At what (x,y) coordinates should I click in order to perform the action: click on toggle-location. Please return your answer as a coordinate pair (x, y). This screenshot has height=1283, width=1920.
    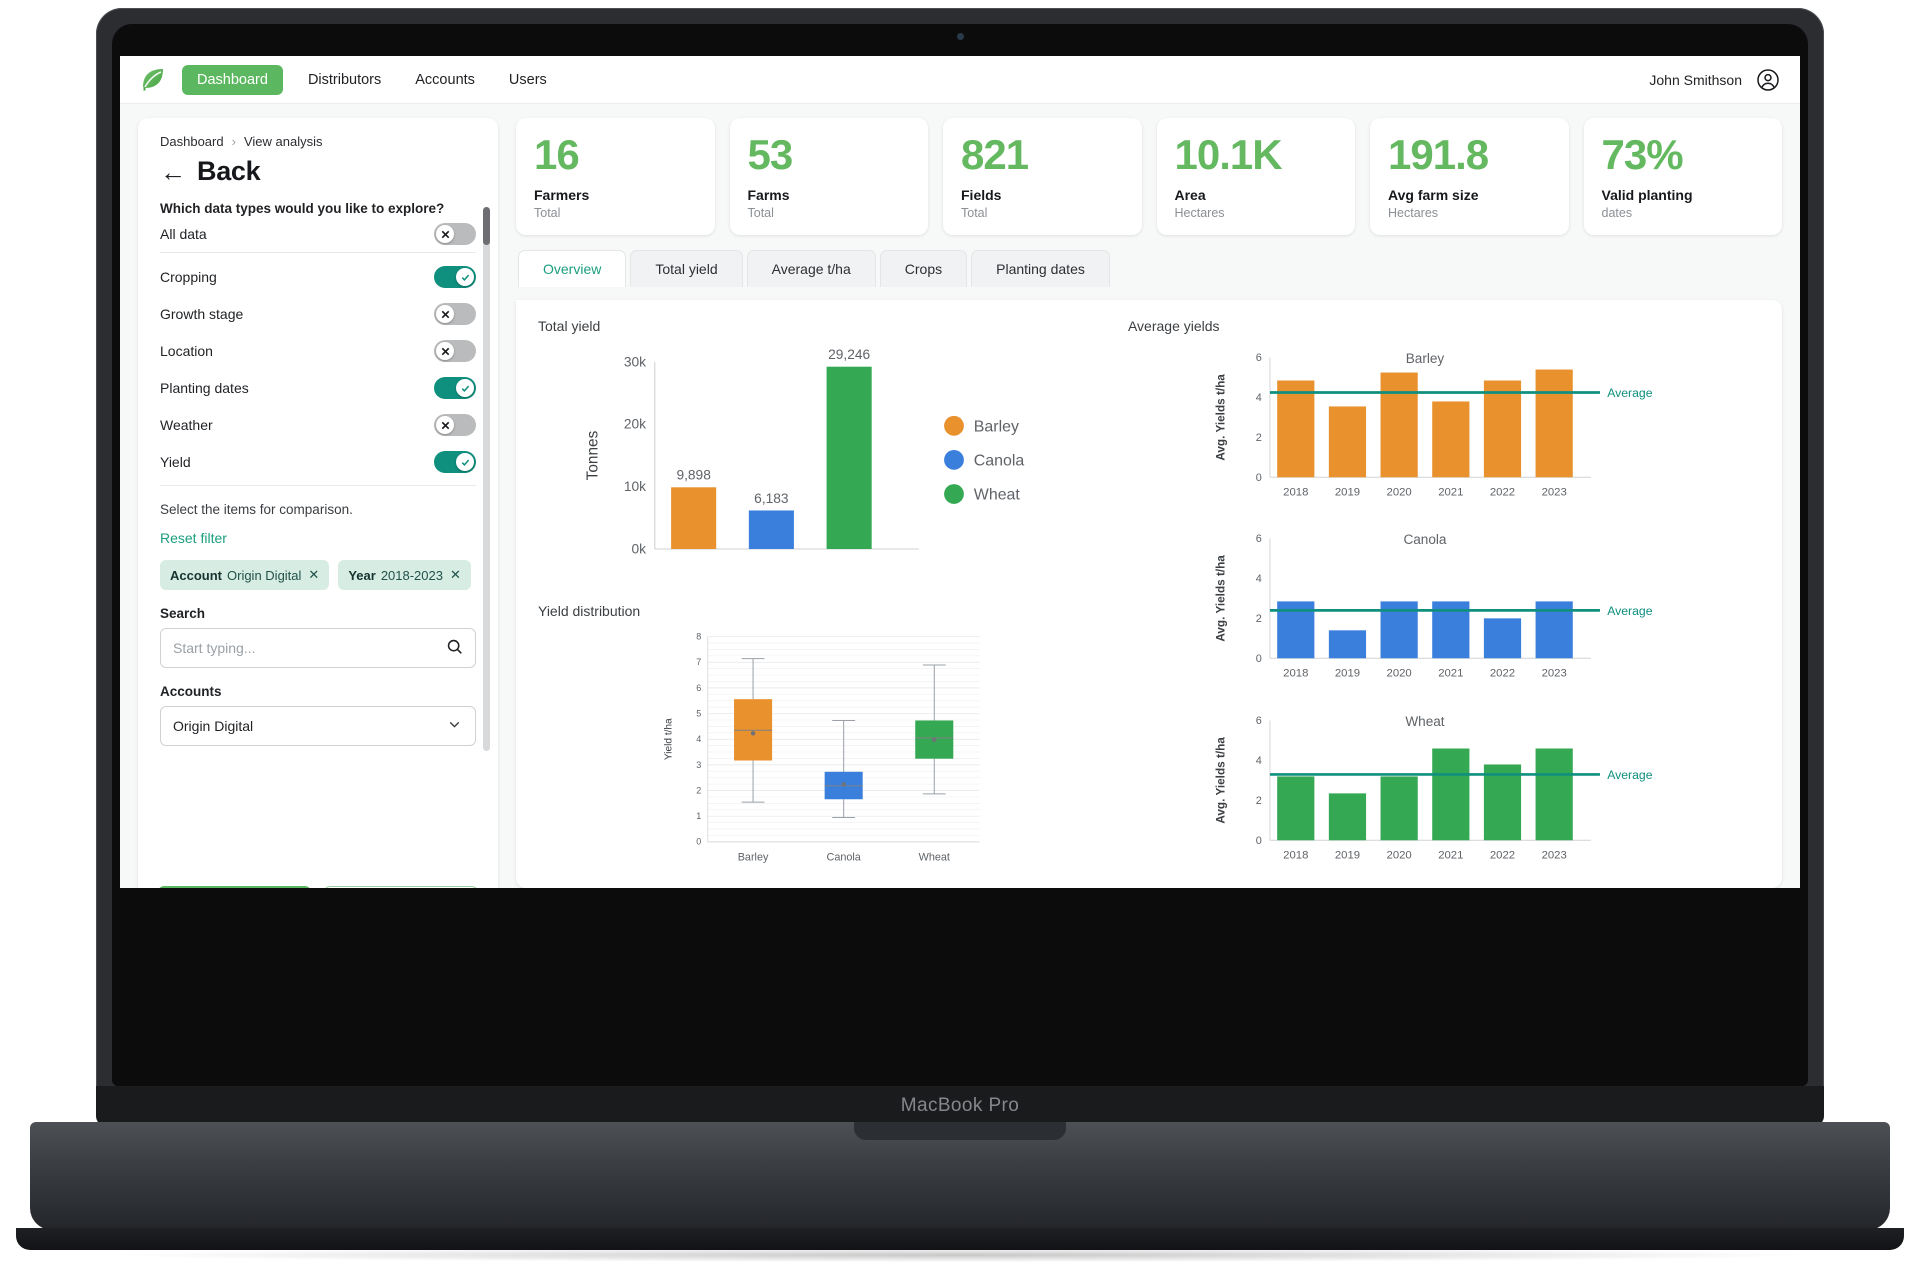
    Looking at the image, I should click on (455, 351).